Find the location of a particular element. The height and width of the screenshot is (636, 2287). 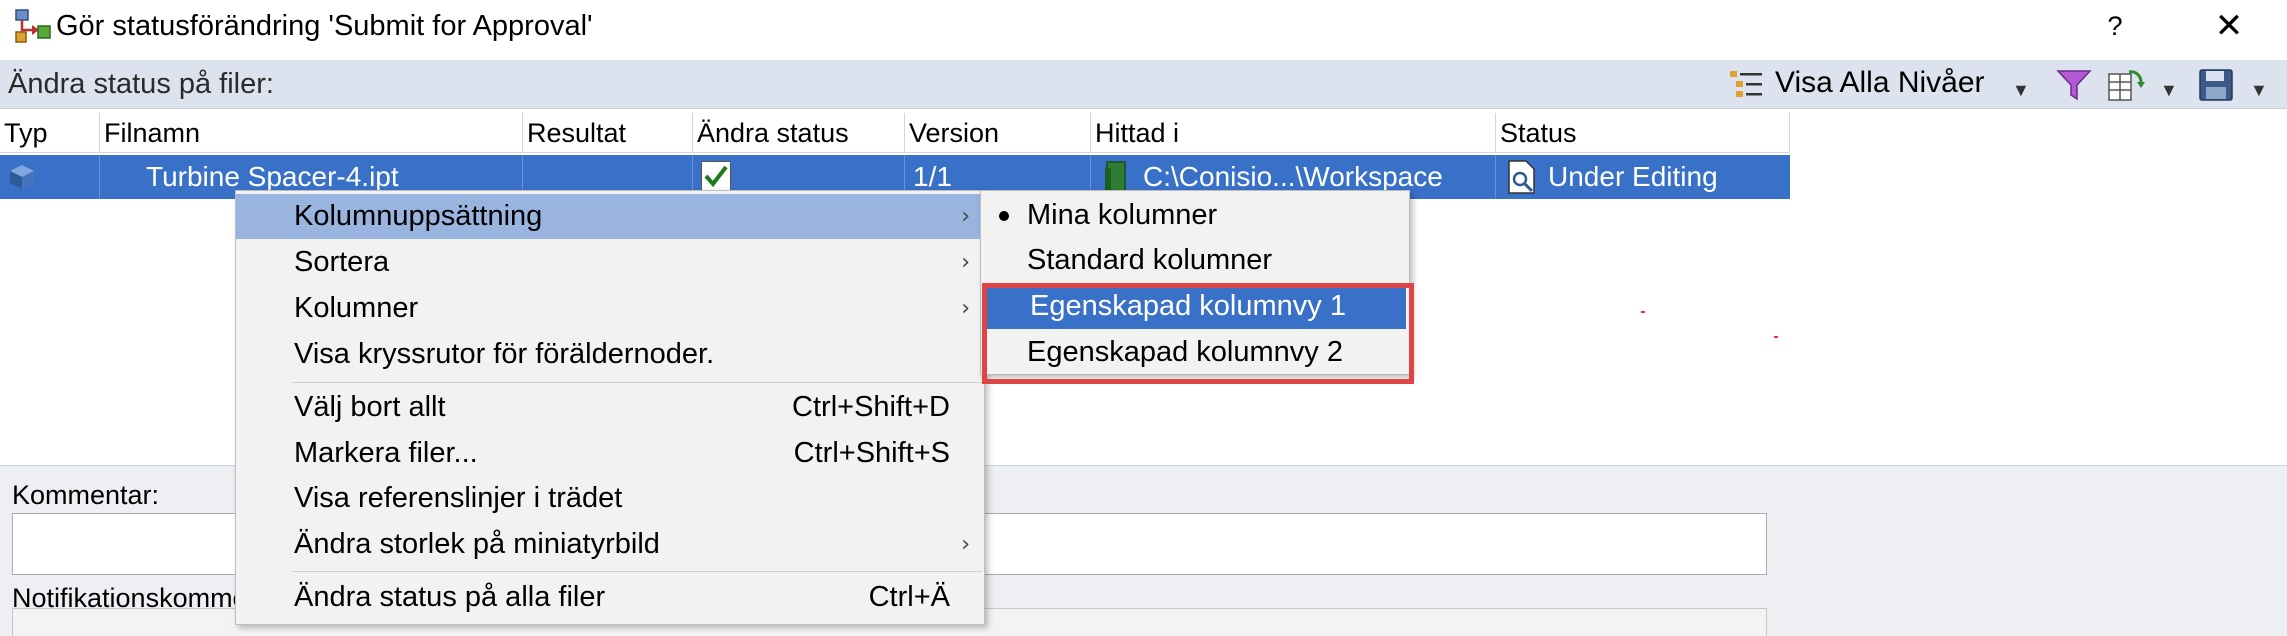

menu-item-change-status-all: Ändra status på alla filer Ctrl+Ä is located at coordinates (610, 597).